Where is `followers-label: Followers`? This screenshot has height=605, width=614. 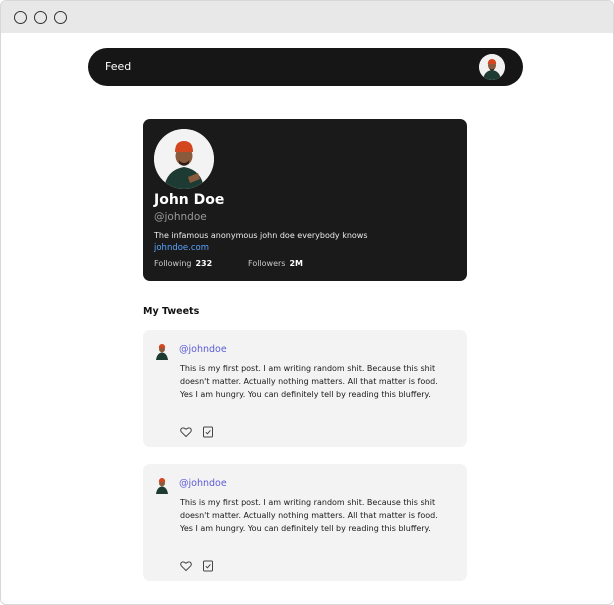
followers-label: Followers is located at coordinates (267, 263).